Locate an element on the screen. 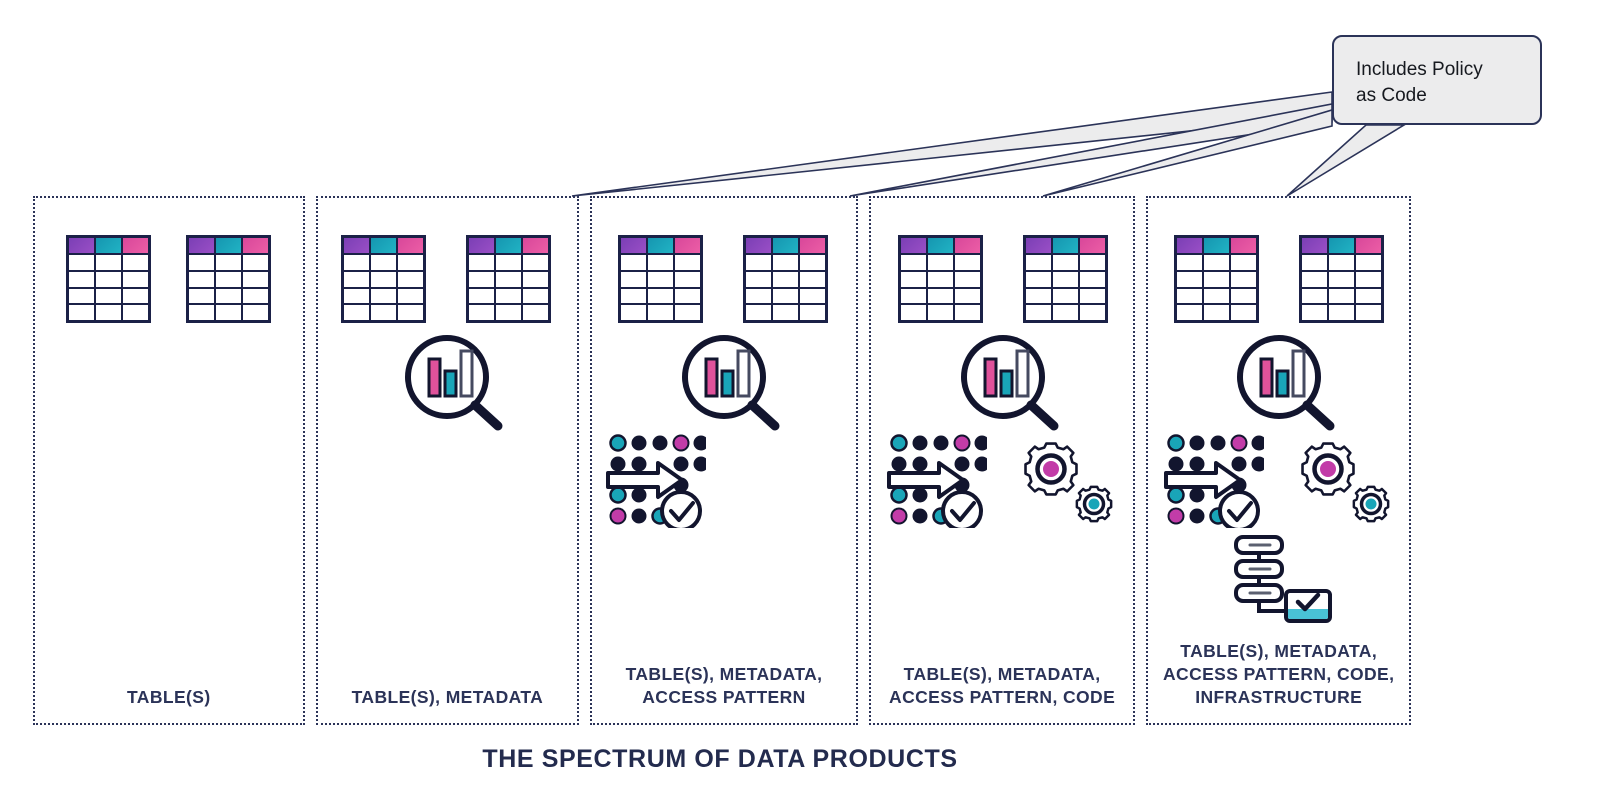  panel-label: TABLE(S), METADATA is located at coordinates (447, 697).